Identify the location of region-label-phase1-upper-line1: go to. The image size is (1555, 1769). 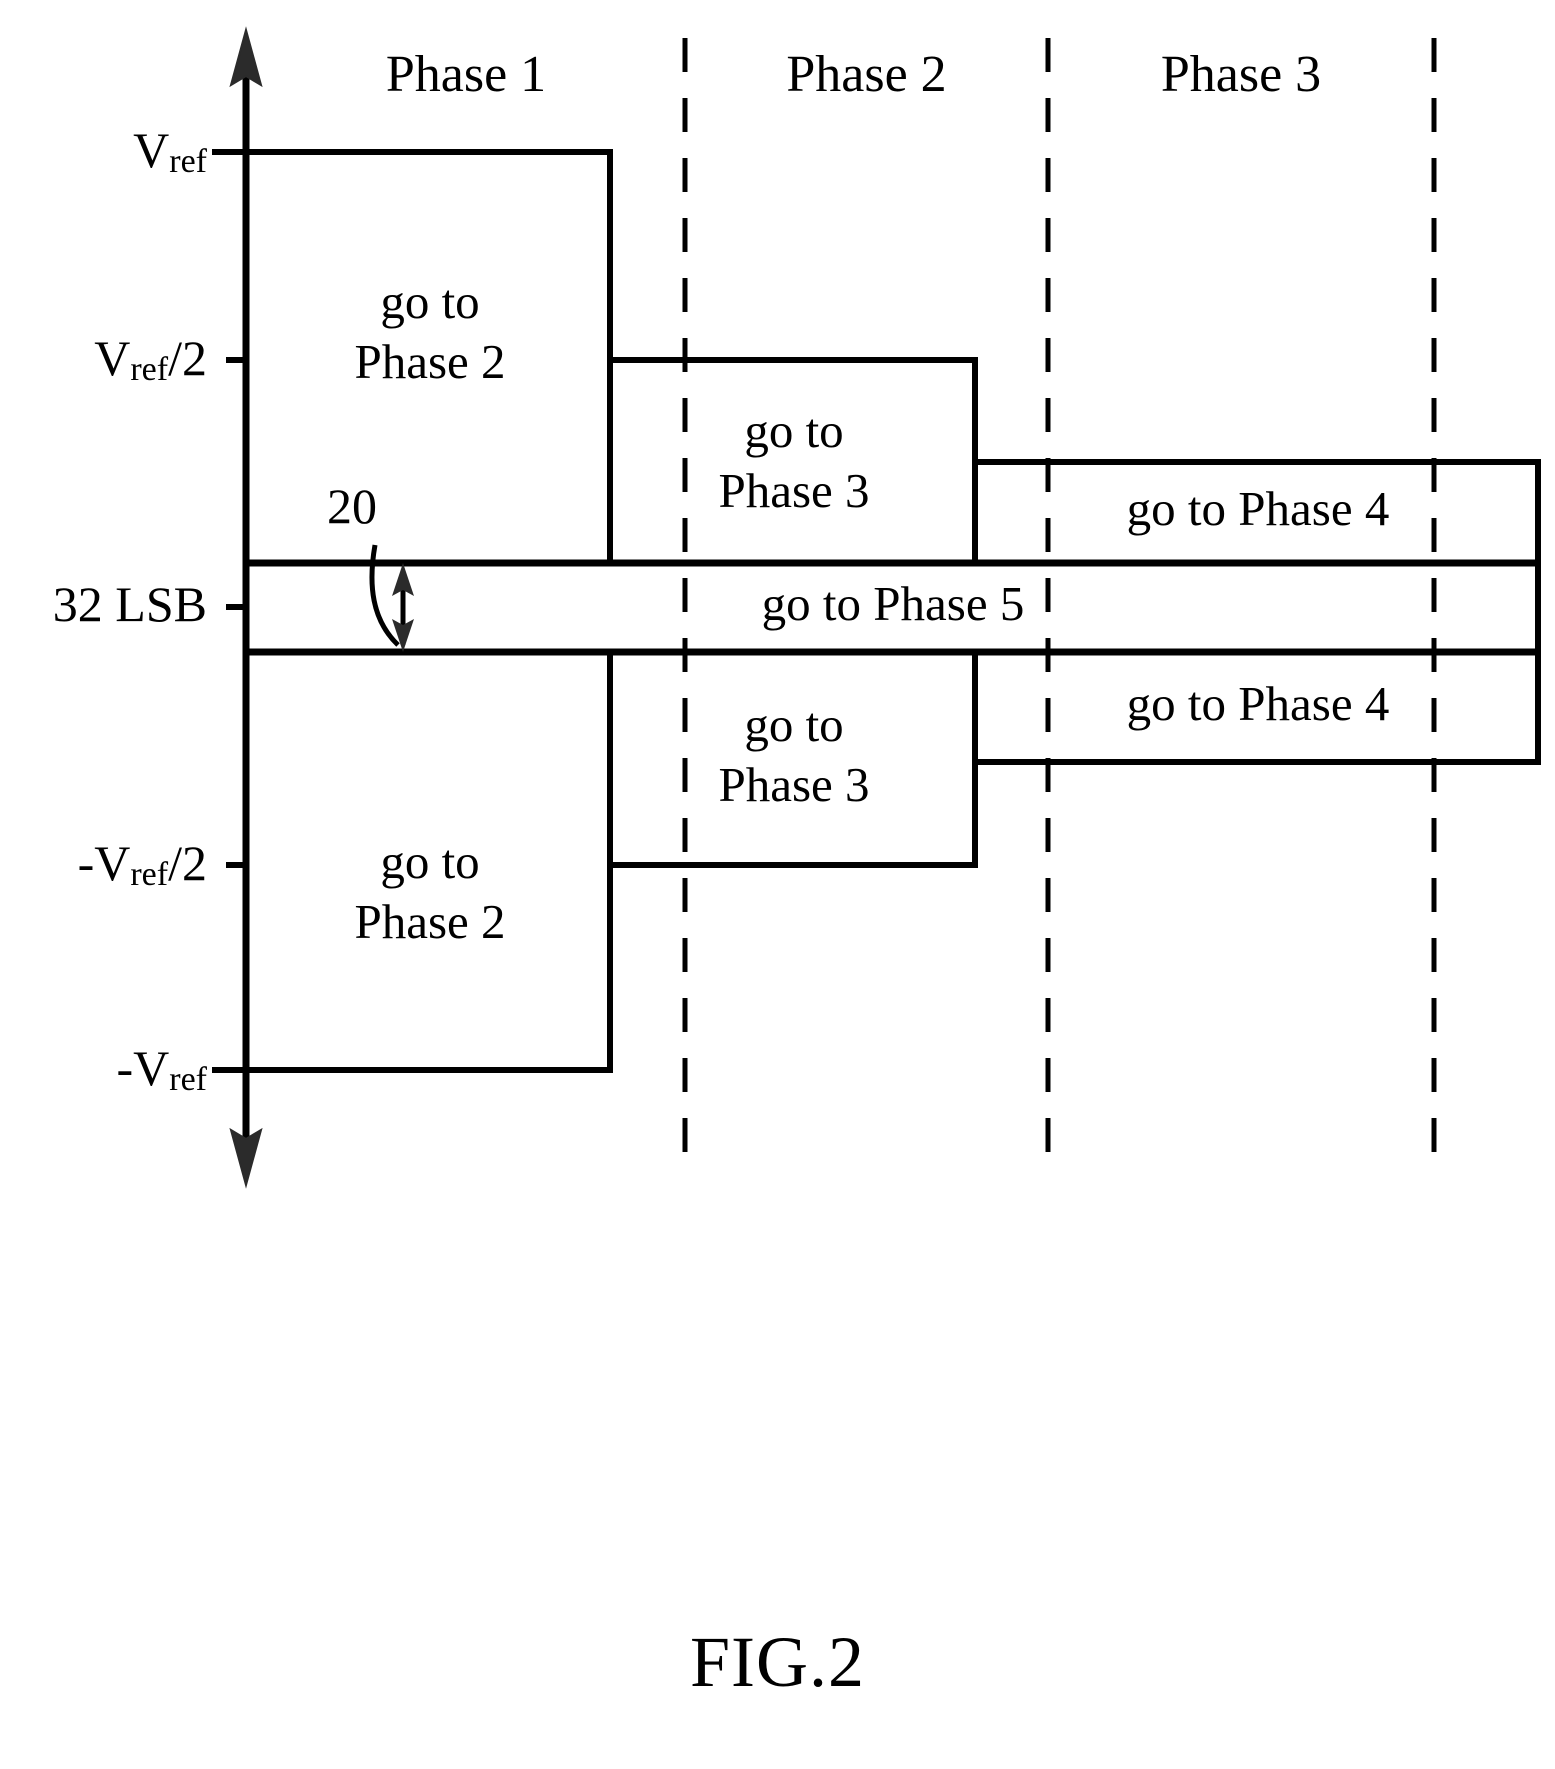
(430, 301).